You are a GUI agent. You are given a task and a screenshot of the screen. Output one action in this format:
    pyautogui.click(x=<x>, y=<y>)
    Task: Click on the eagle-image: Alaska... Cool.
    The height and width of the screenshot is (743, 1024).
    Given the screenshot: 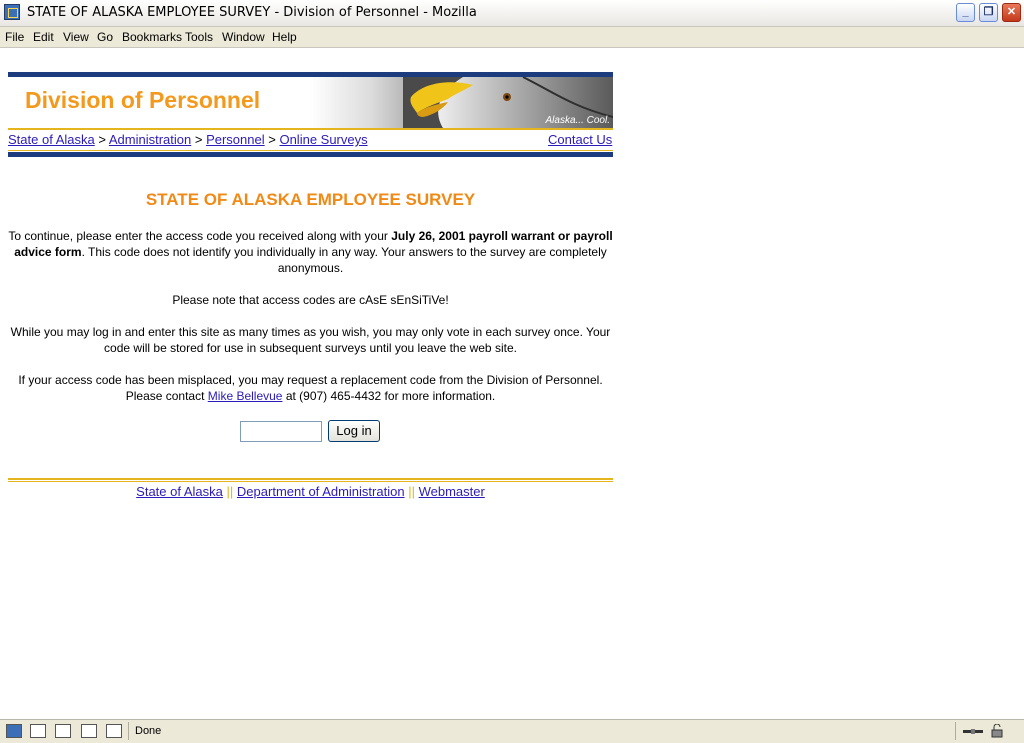 What is the action you would take?
    pyautogui.click(x=508, y=102)
    